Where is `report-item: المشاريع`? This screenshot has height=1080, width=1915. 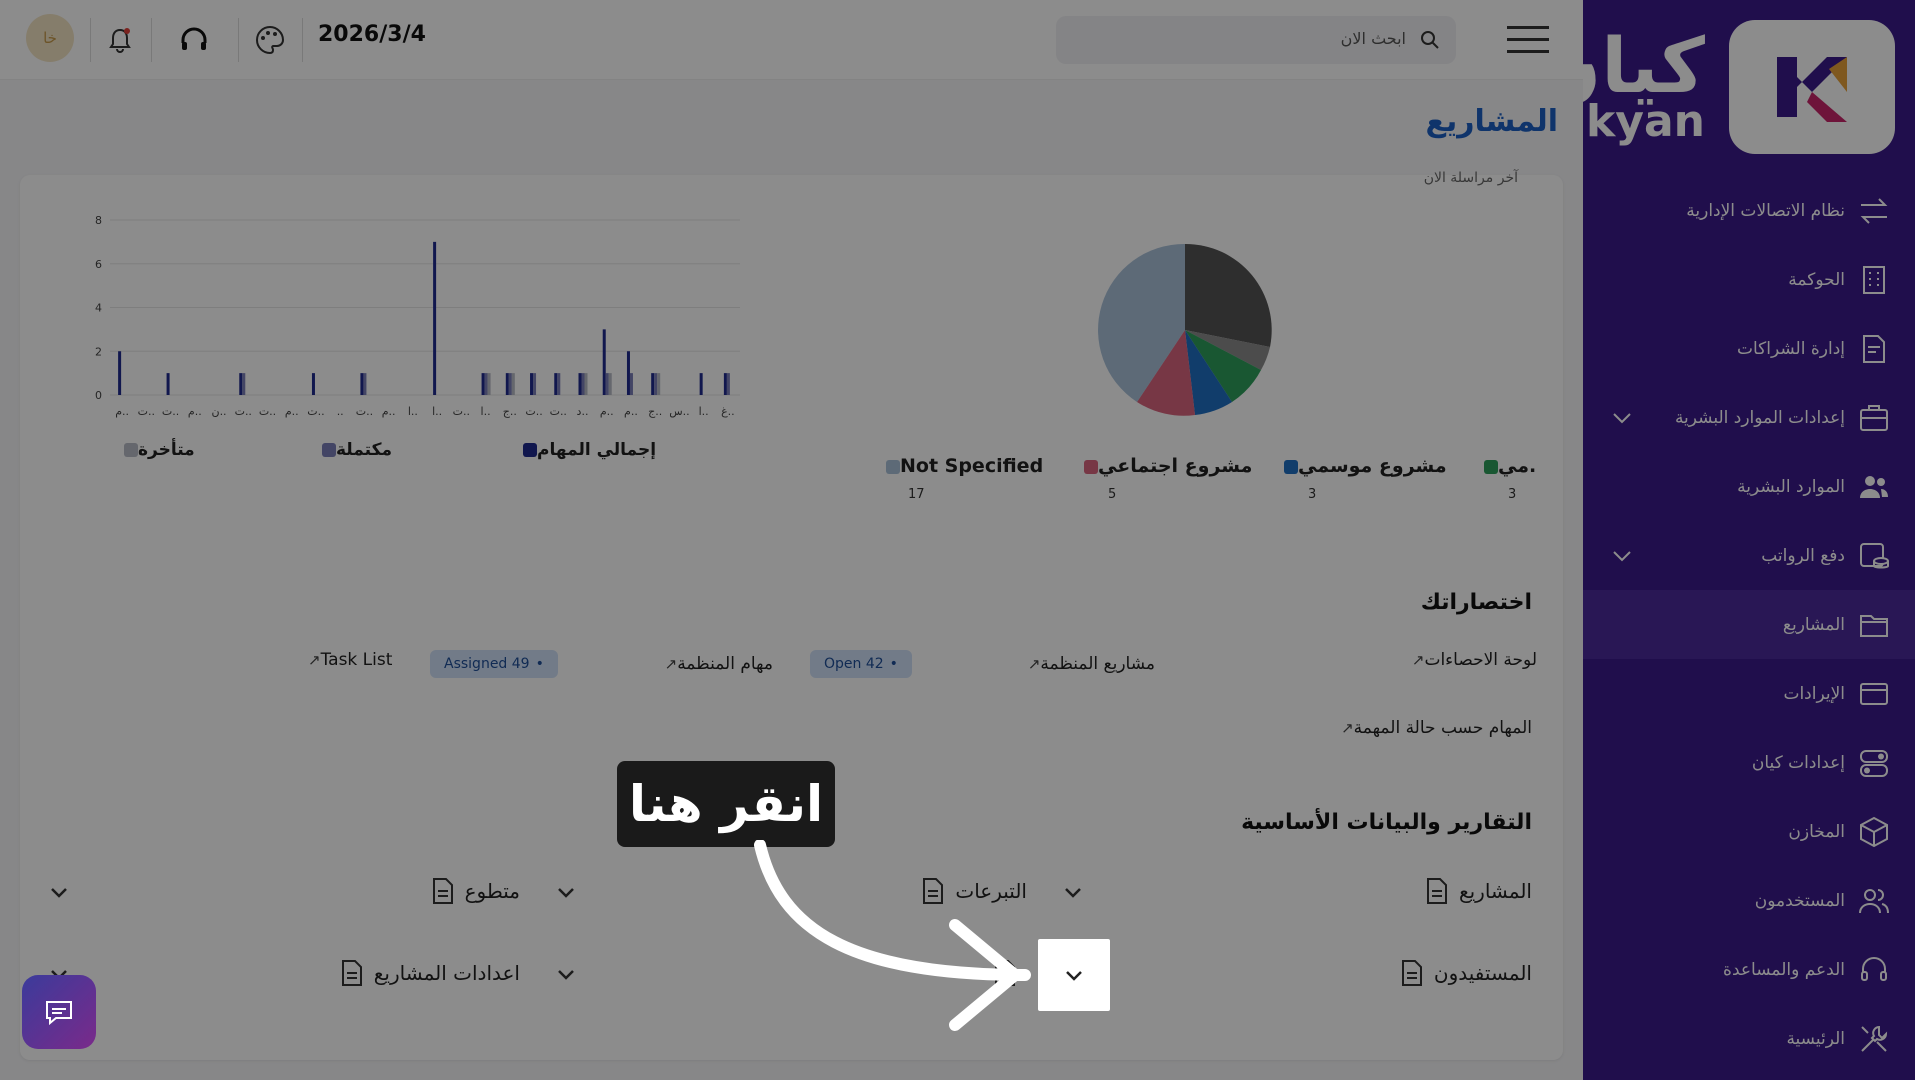 report-item: المشاريع is located at coordinates (1478, 891).